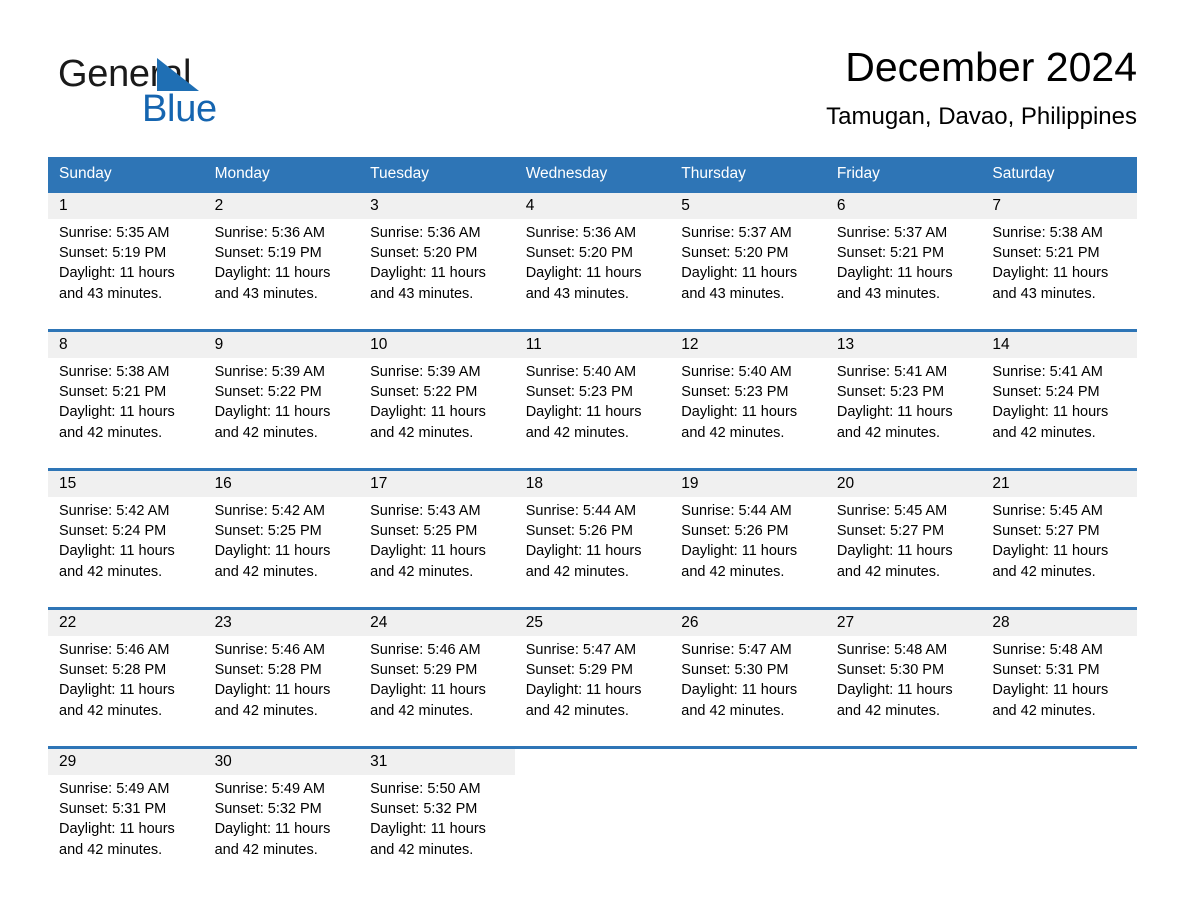 Image resolution: width=1188 pixels, height=918 pixels. I want to click on day-number: 22, so click(126, 623).